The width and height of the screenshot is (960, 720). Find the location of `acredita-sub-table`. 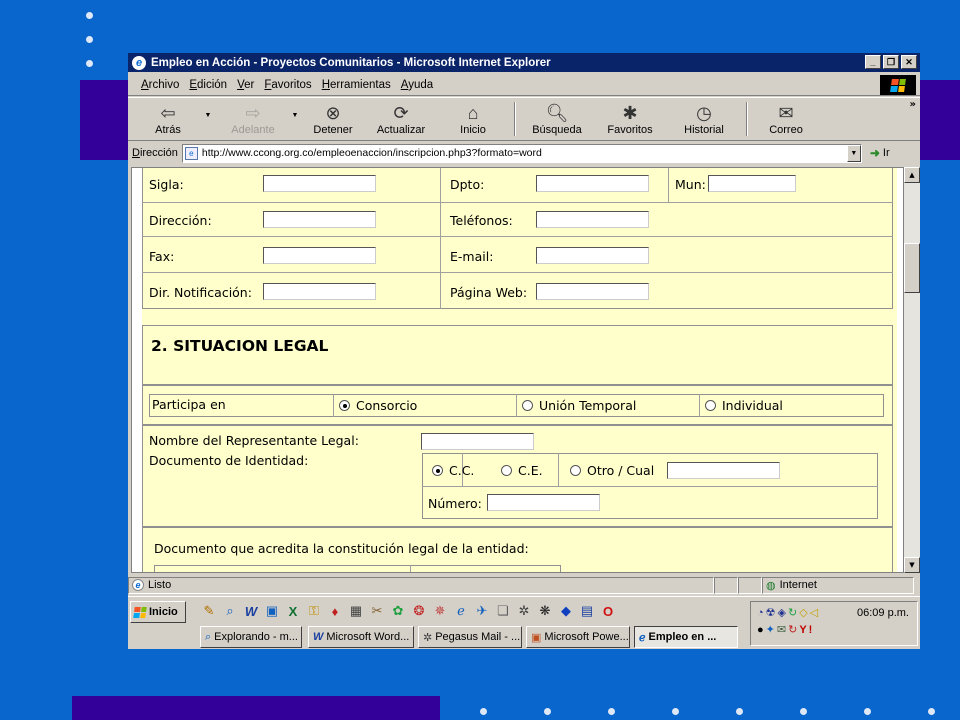

acredita-sub-table is located at coordinates (357, 568).